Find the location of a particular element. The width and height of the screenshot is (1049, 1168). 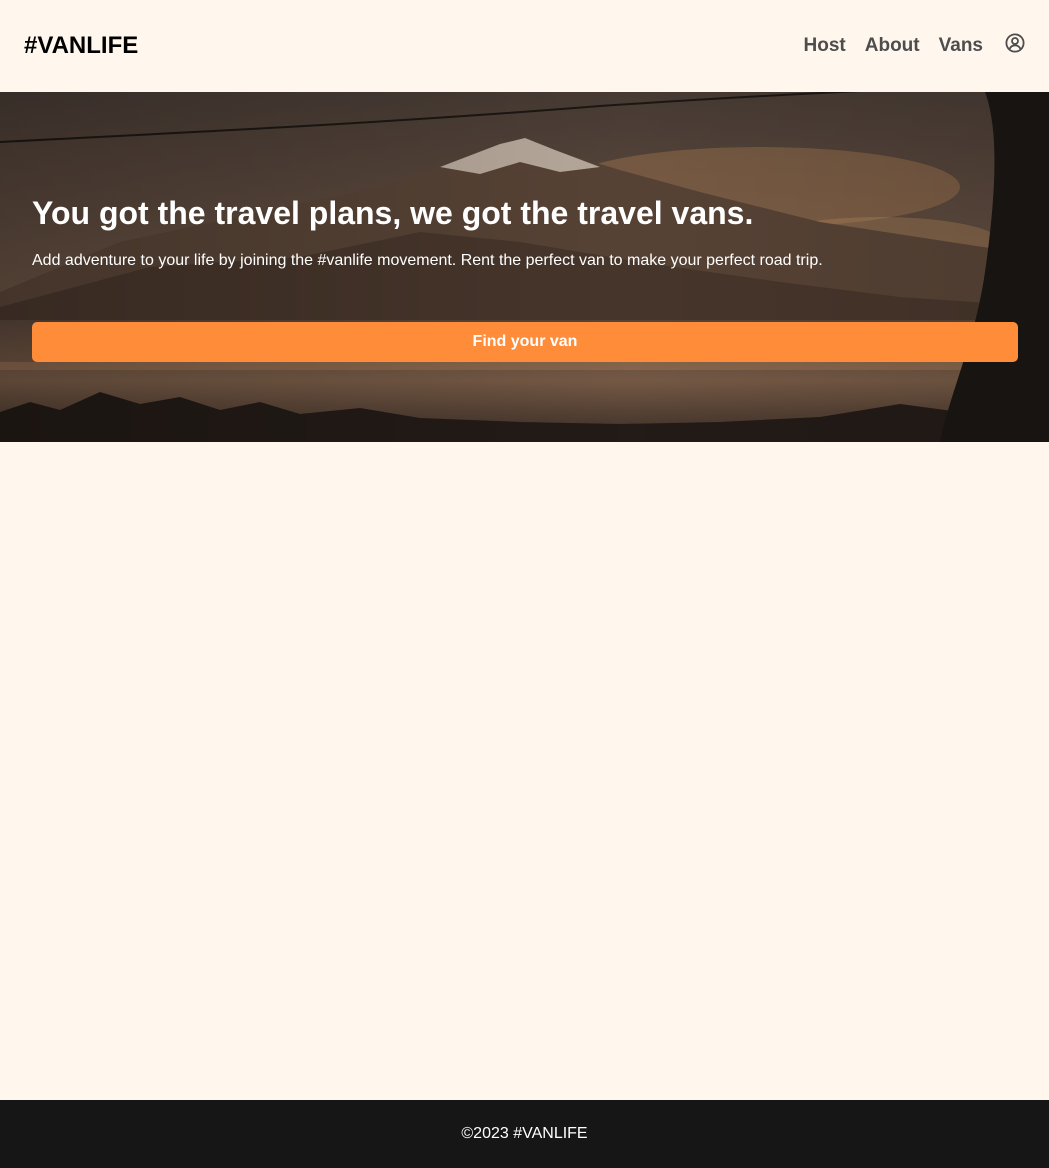

footer-copyright: ©2023 #VANLIFE is located at coordinates (524, 1133).